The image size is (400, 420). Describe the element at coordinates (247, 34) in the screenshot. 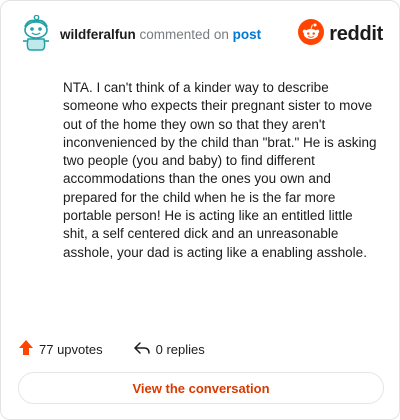

I see `post-link: post` at that location.